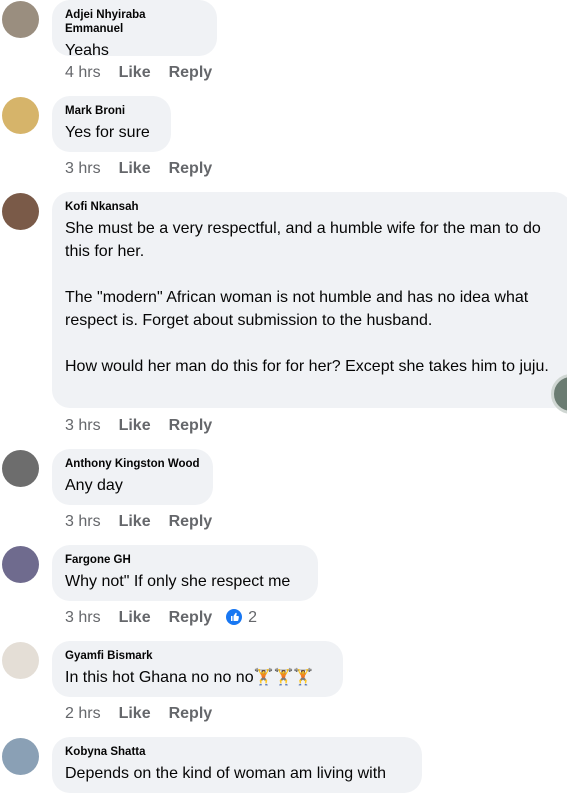 This screenshot has height=793, width=567. I want to click on comment-actions: 4 hrs Like Reply, so click(138, 73).